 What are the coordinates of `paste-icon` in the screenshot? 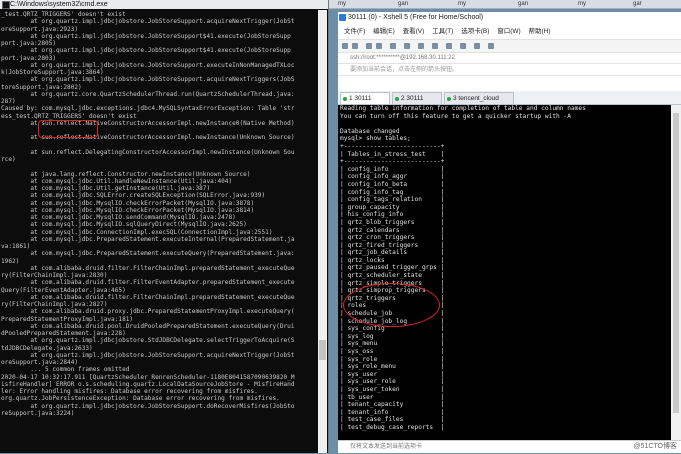 It's located at (379, 46).